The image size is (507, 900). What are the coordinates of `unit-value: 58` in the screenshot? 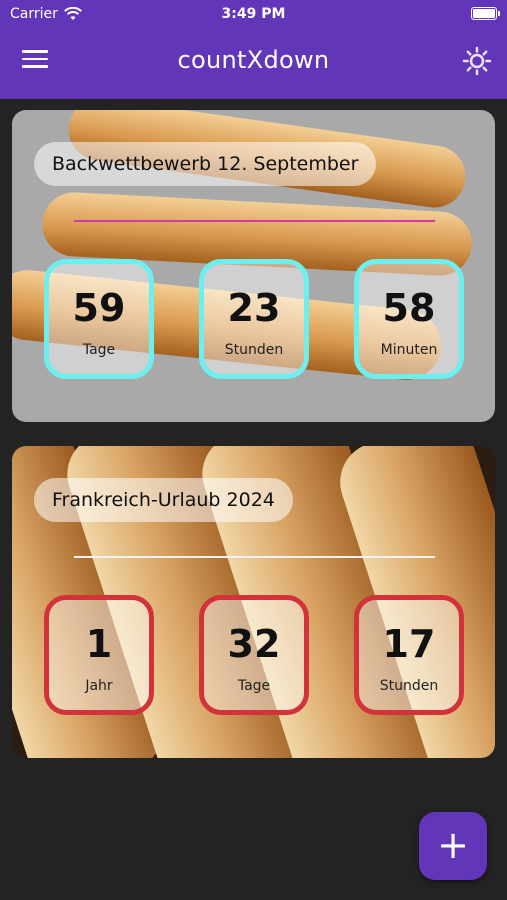 It's located at (409, 308).